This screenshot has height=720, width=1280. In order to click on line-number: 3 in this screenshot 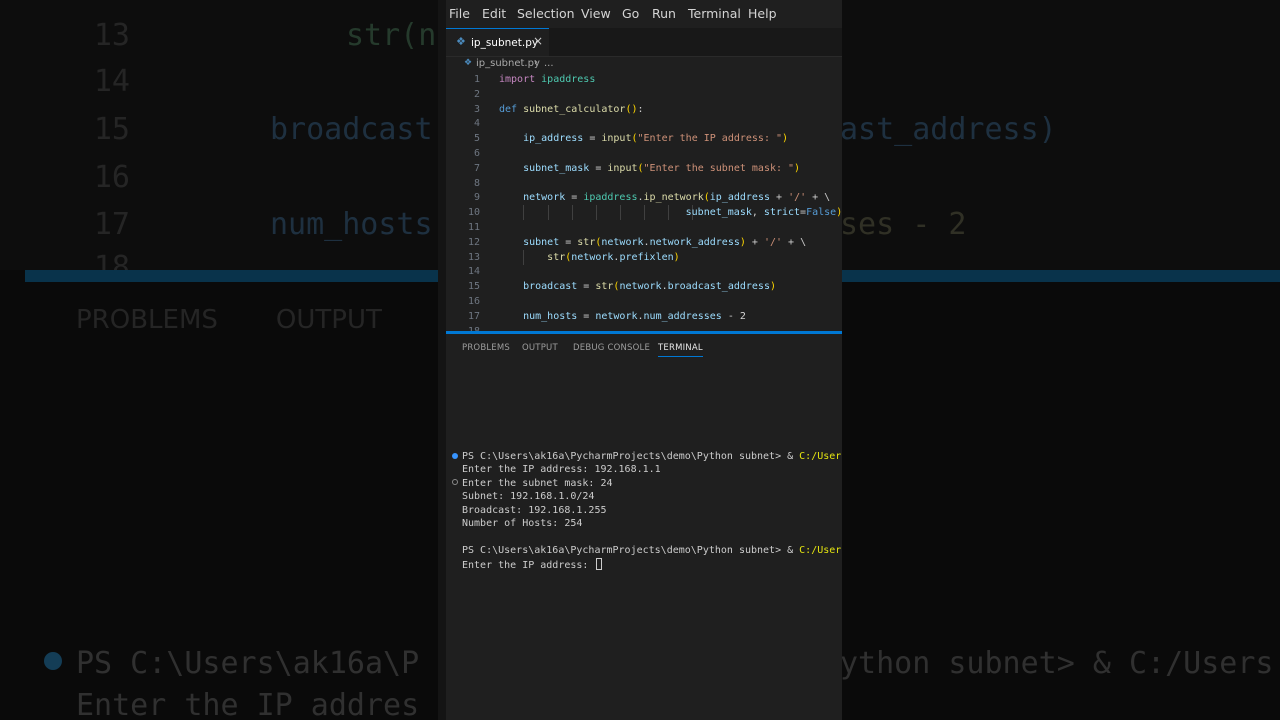, I will do `click(476, 109)`.